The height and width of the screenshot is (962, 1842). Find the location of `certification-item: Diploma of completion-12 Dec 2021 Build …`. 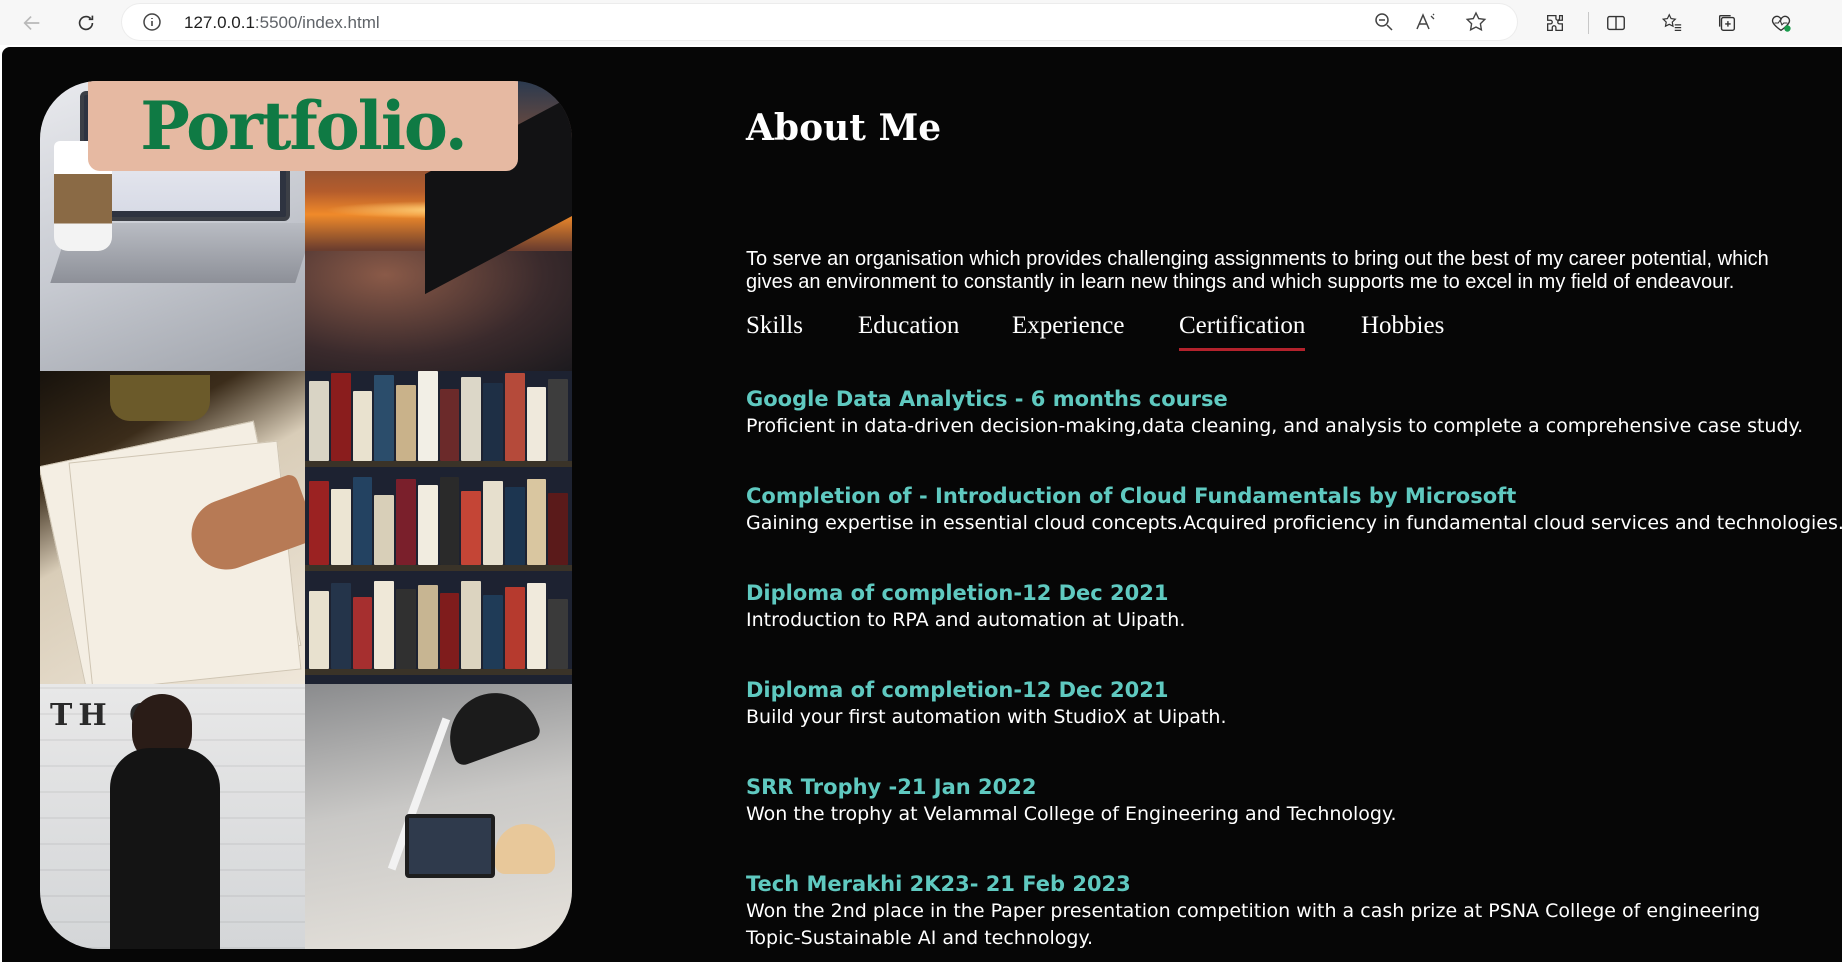

certification-item: Diploma of completion-12 Dec 2021 Build … is located at coordinates (1276, 704).